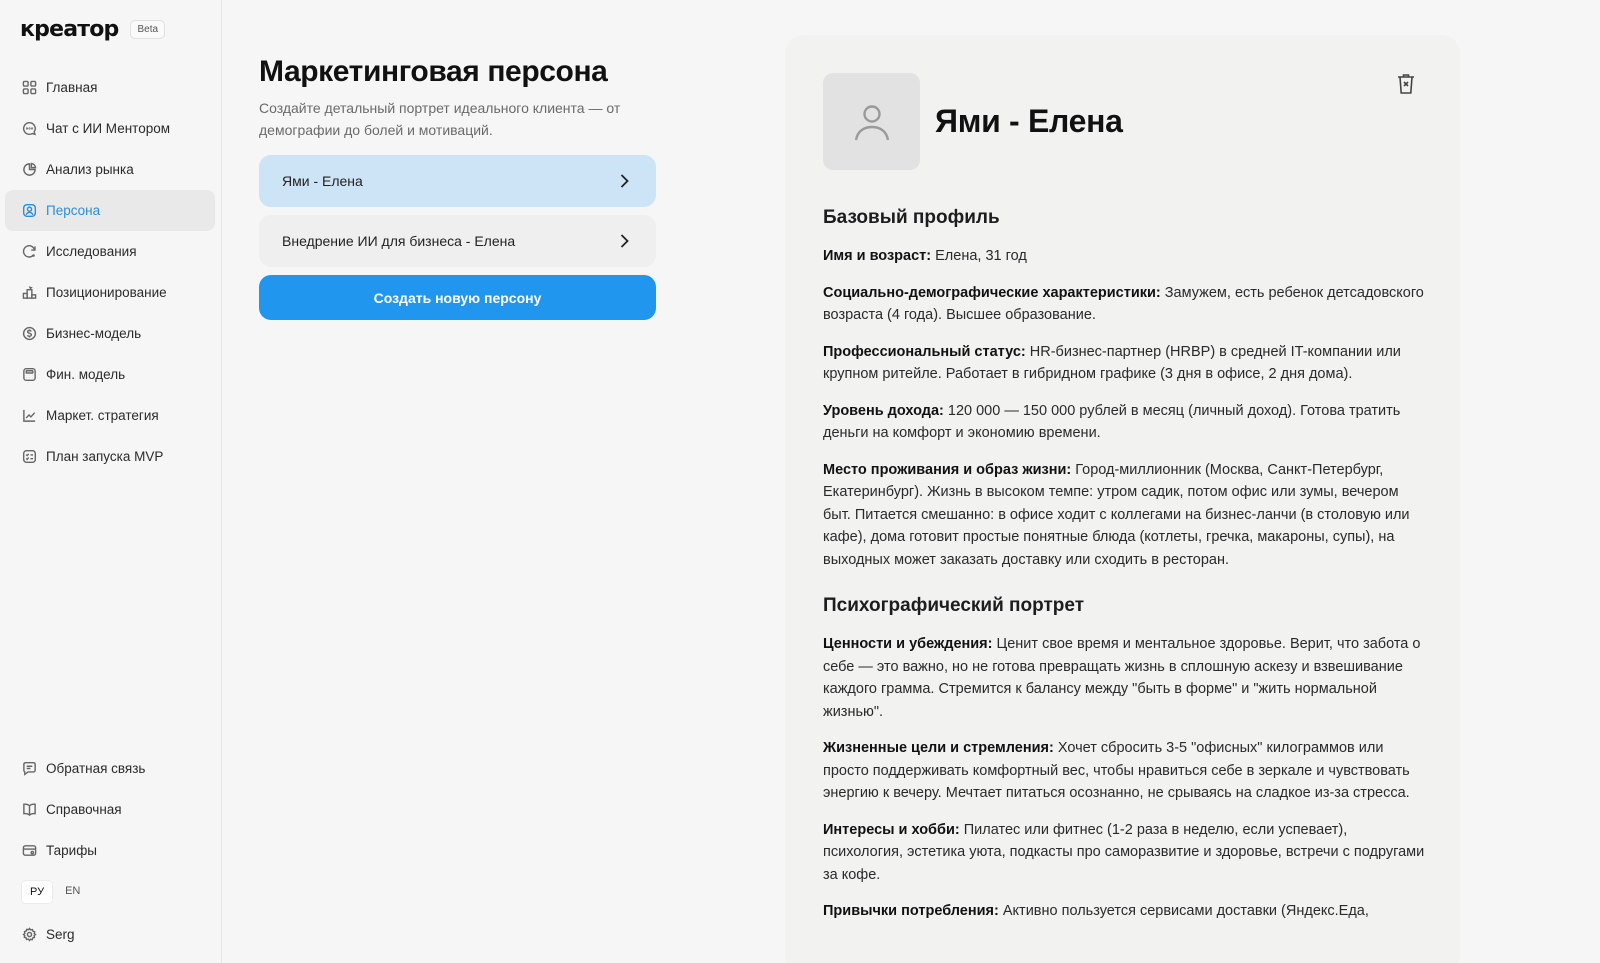  I want to click on sidebar-item-marketing-strategy: Маркет. стратегия, so click(110, 415).